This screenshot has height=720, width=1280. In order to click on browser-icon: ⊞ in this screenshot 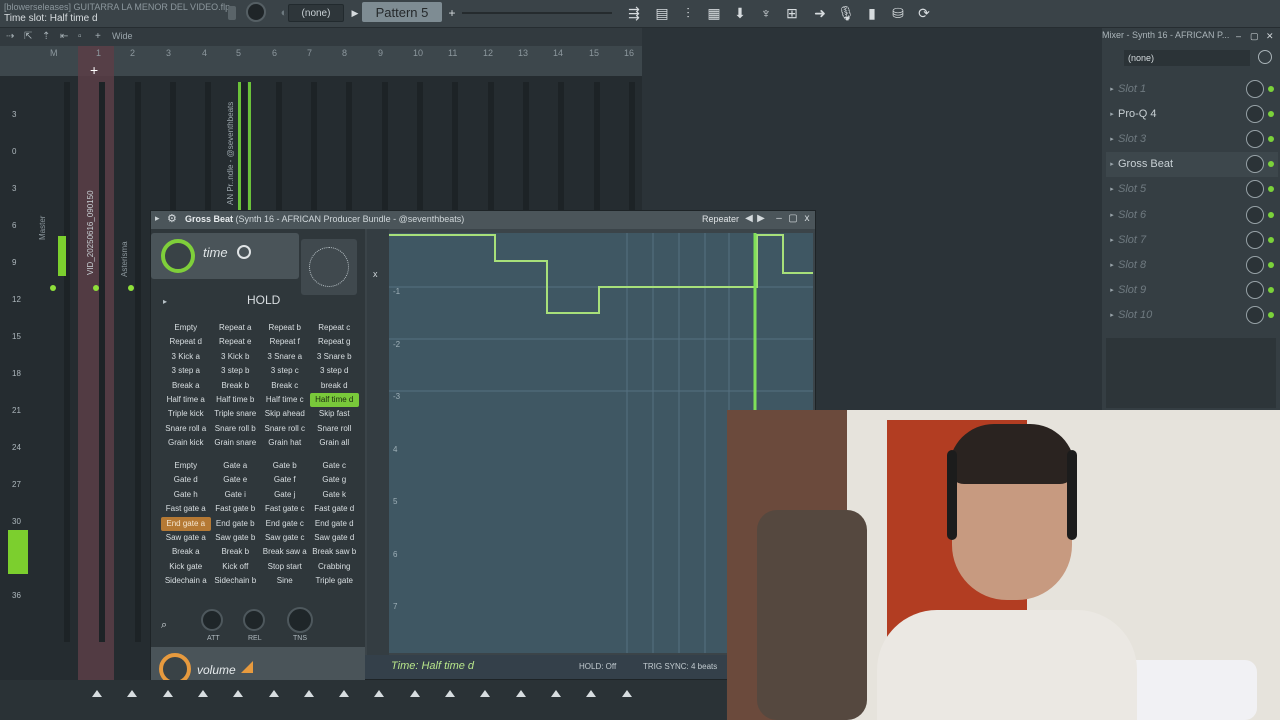, I will do `click(792, 13)`.